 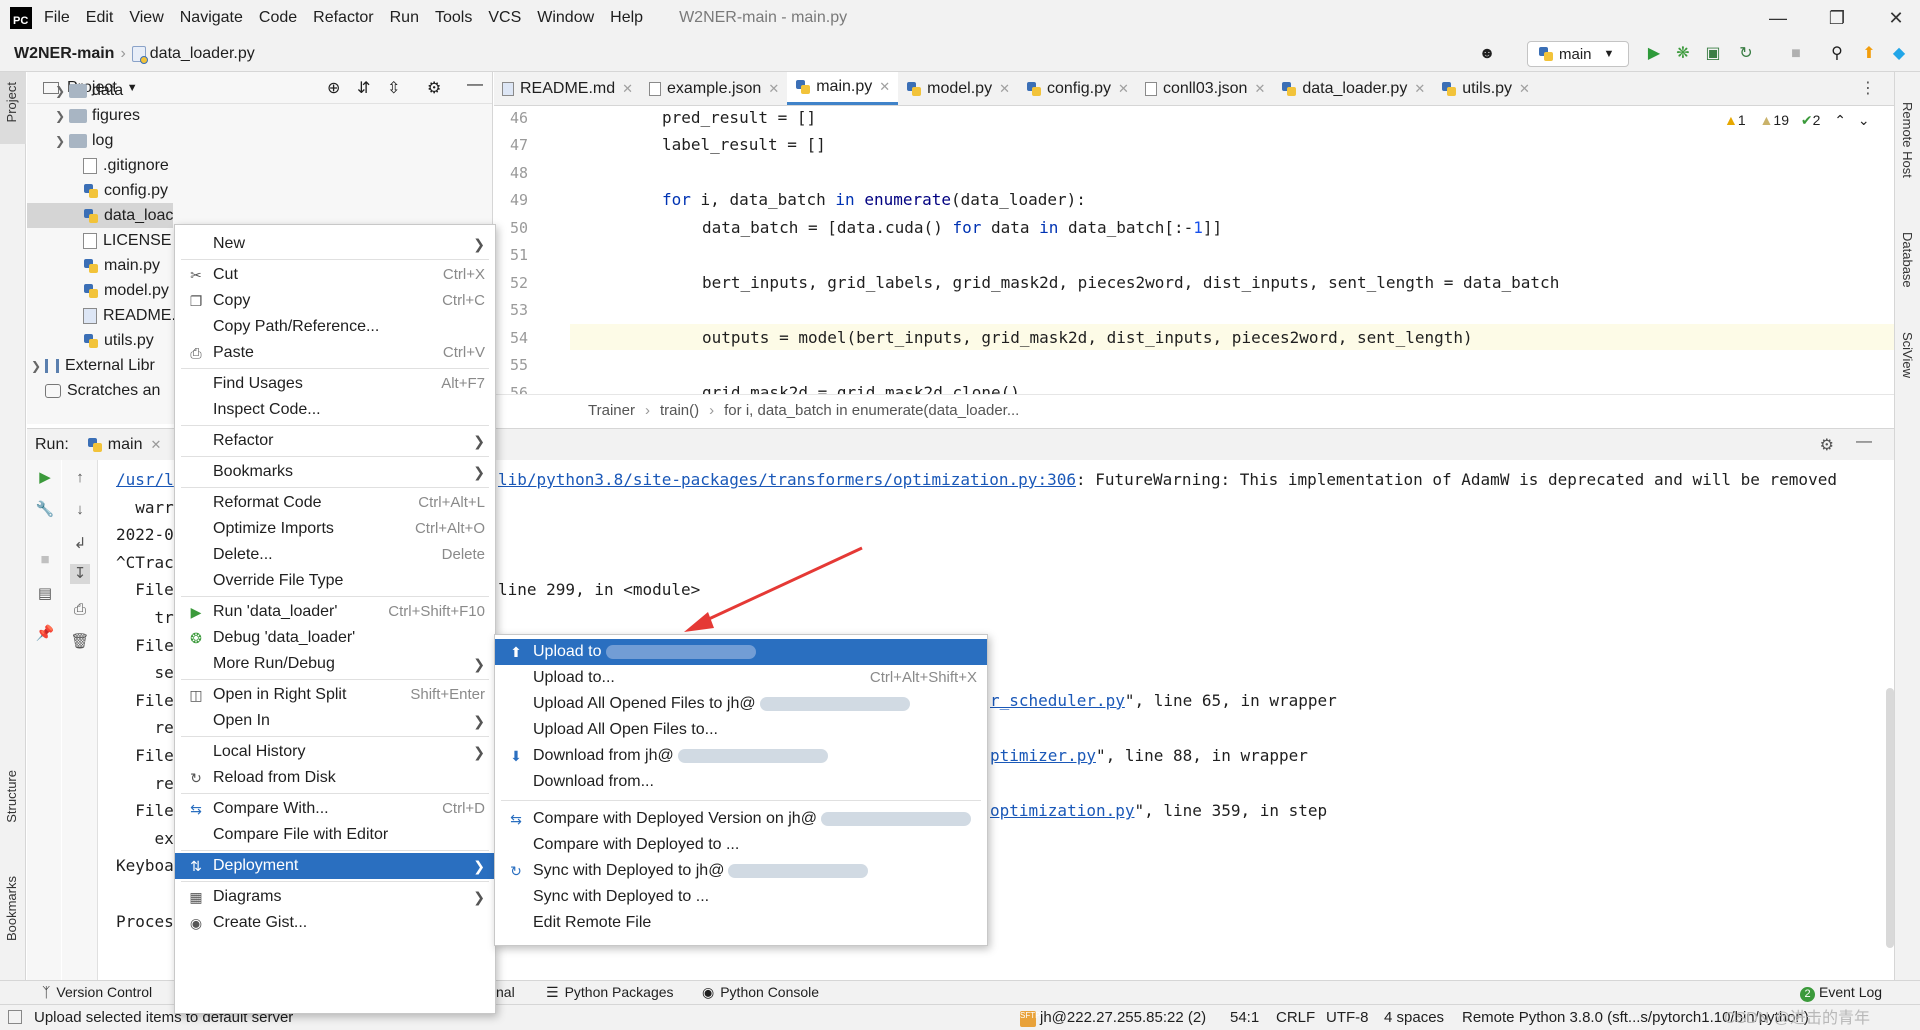 What do you see at coordinates (11, 102) in the screenshot?
I see `tool-window-project: Project` at bounding box center [11, 102].